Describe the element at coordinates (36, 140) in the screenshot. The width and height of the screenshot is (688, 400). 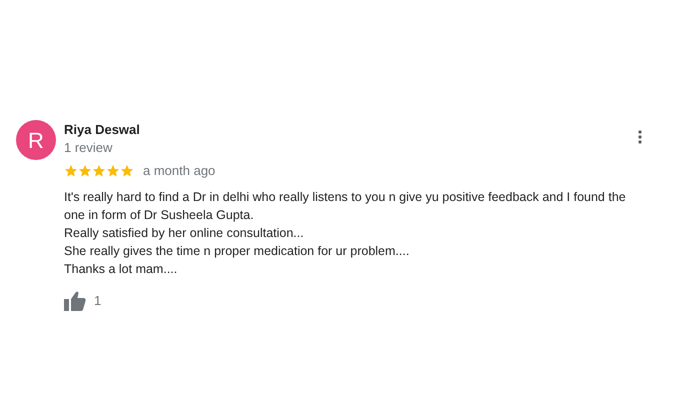
I see `avatar: R` at that location.